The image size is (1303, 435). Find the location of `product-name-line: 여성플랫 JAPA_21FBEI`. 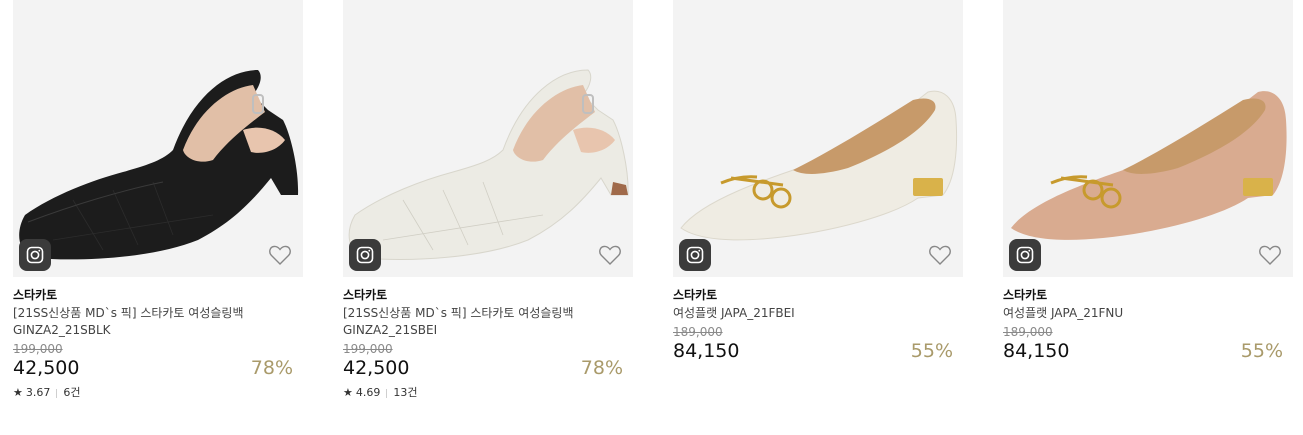

product-name-line: 여성플랫 JAPA_21FBEI is located at coordinates (734, 313).